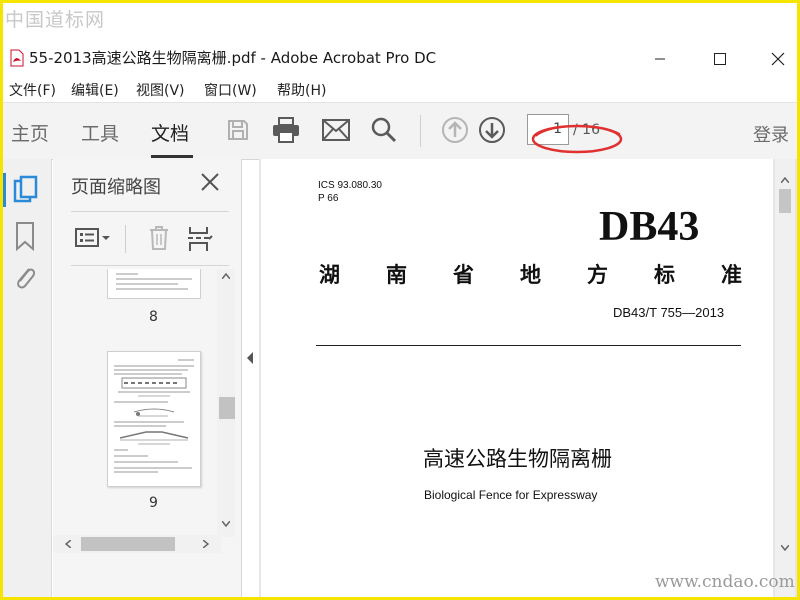  I want to click on minimize-icon, so click(660, 59).